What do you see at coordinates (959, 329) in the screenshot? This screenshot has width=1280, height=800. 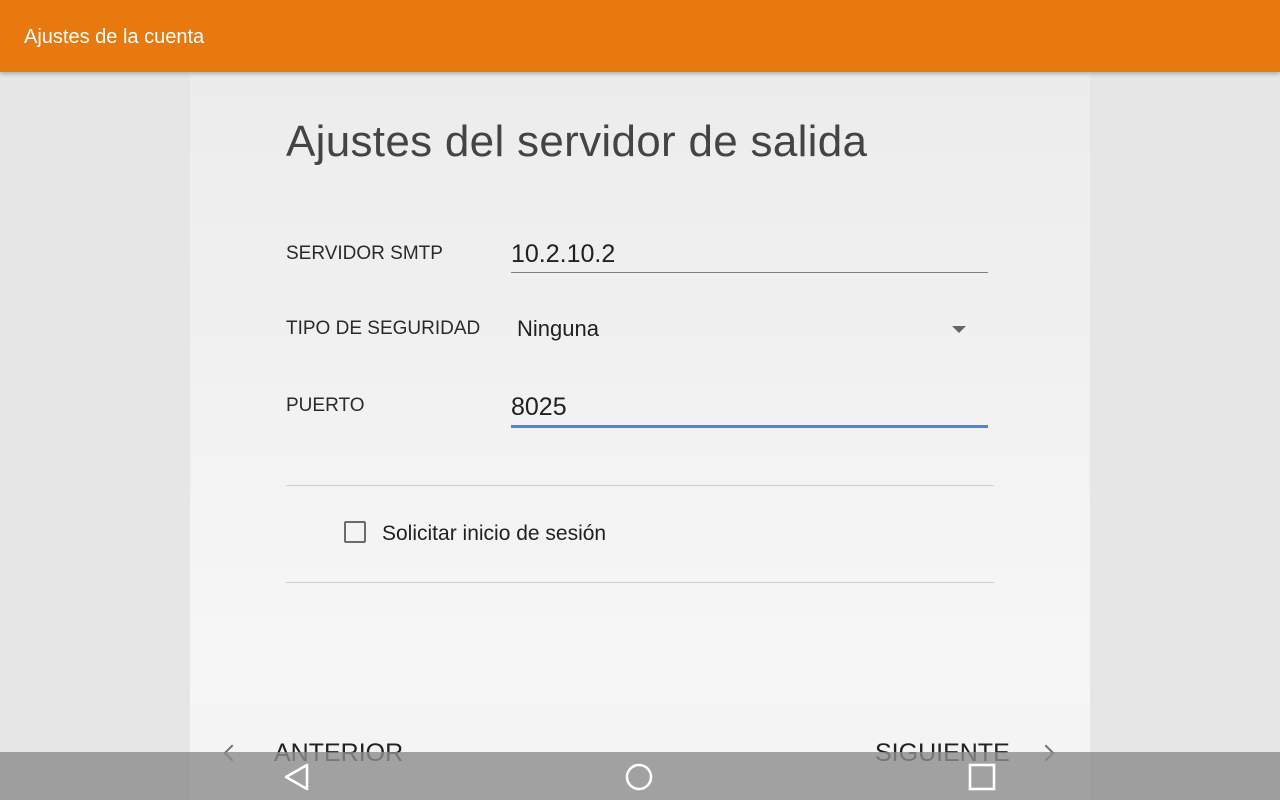 I see `dropdown-arrow-icon` at bounding box center [959, 329].